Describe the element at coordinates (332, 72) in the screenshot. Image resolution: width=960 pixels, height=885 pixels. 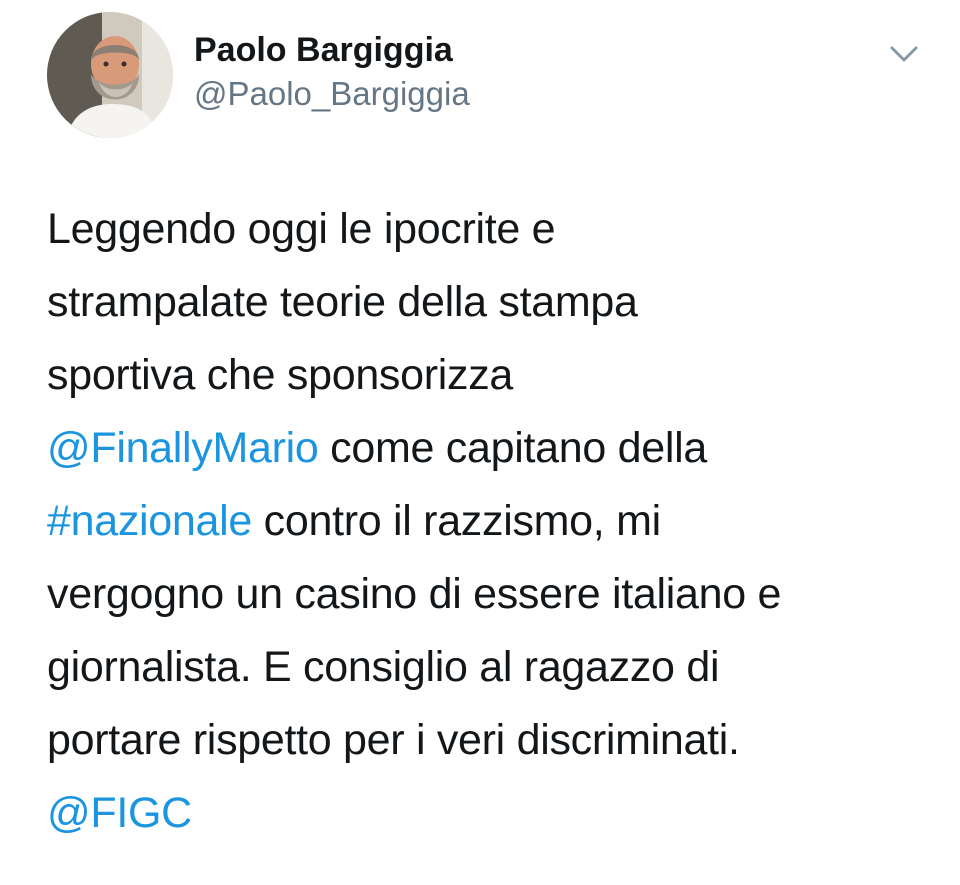
I see `tweet-author: Paolo Bargiggia @Paolo_Bargiggia` at that location.